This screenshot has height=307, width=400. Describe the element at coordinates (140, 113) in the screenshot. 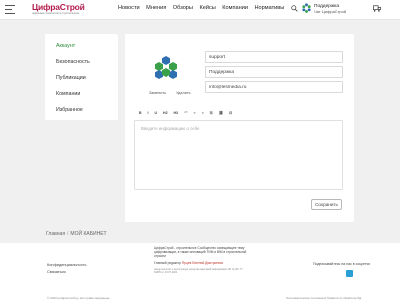

I see `bold-button: B` at that location.